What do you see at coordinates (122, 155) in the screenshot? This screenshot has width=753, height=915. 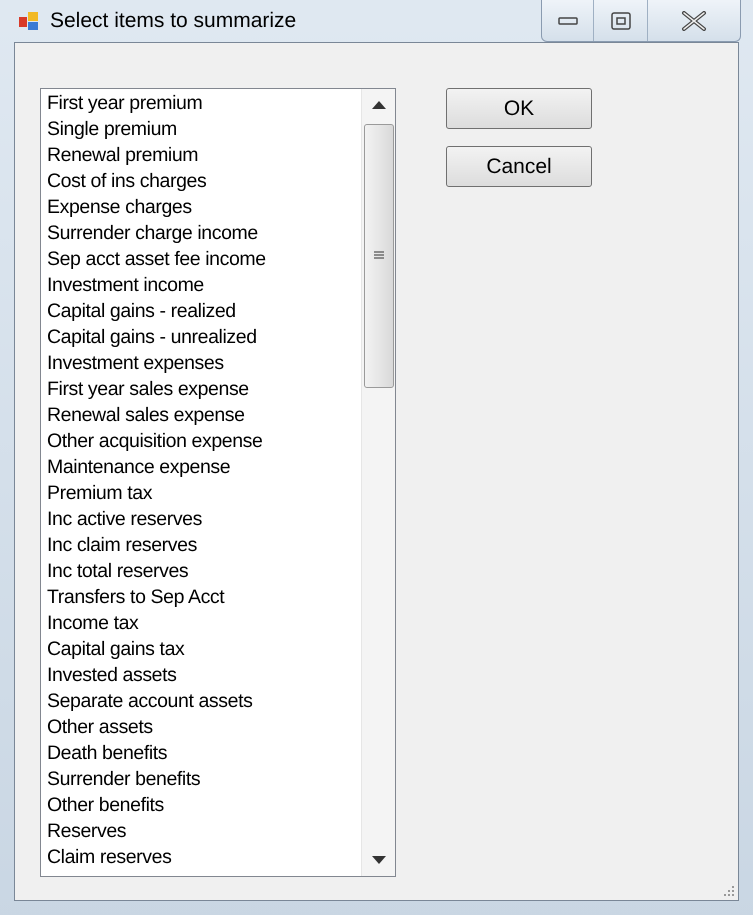 I see `list-item: Renewal premium` at bounding box center [122, 155].